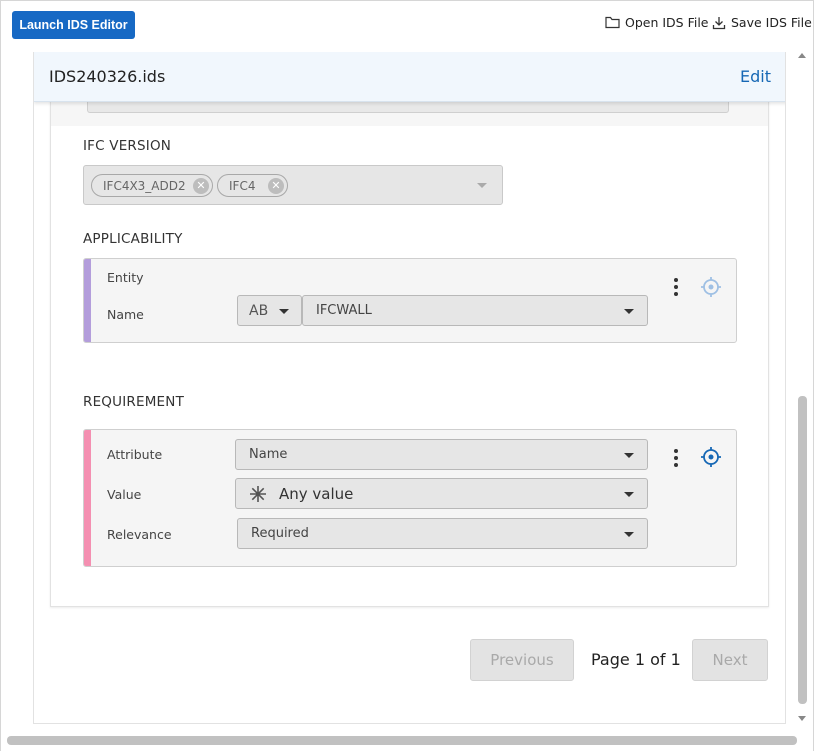 This screenshot has width=814, height=751. Describe the element at coordinates (802, 550) in the screenshot. I see `vertical-scroll-thumb` at that location.